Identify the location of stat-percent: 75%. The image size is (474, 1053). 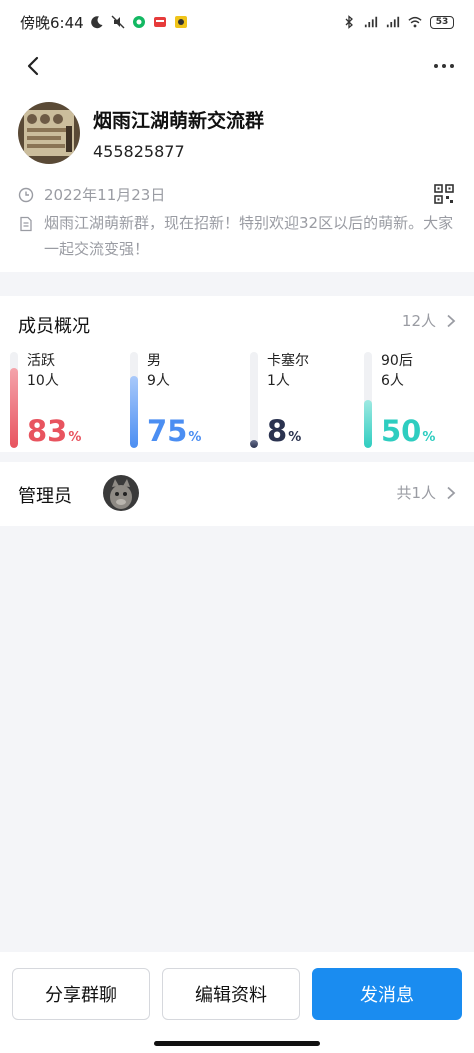
(174, 431).